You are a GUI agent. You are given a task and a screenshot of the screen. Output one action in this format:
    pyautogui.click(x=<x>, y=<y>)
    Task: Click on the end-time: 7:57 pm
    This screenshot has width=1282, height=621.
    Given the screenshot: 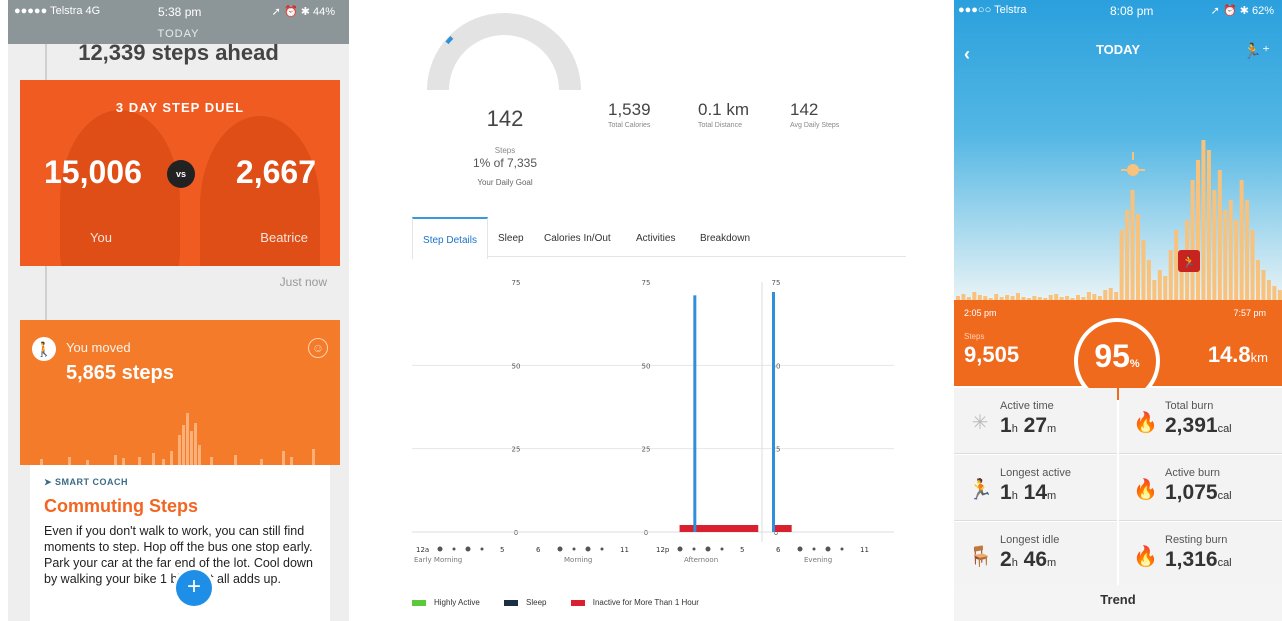 What is the action you would take?
    pyautogui.click(x=1249, y=313)
    